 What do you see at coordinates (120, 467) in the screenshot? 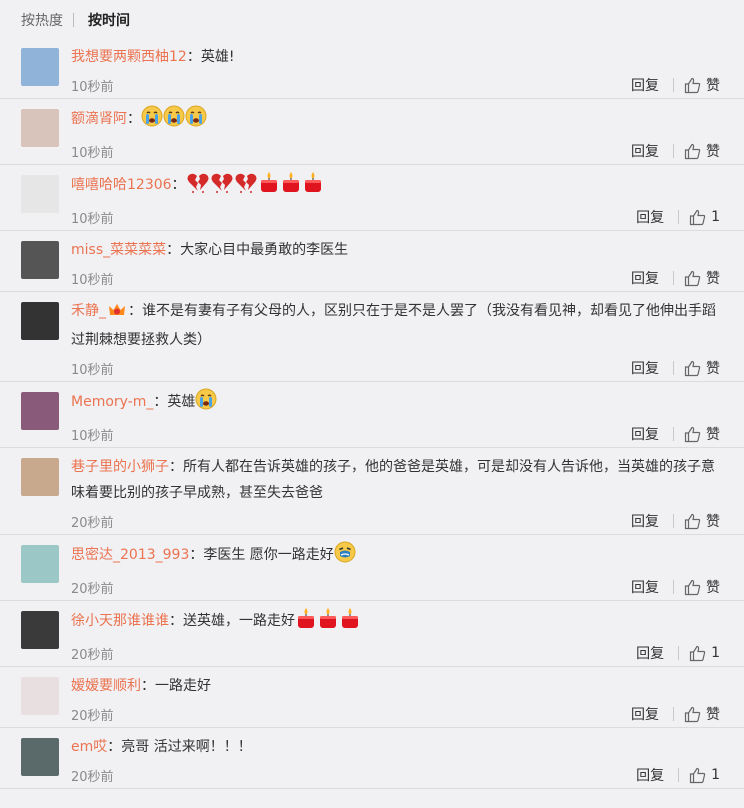
I see `comment-username: 巷子里的小狮子` at bounding box center [120, 467].